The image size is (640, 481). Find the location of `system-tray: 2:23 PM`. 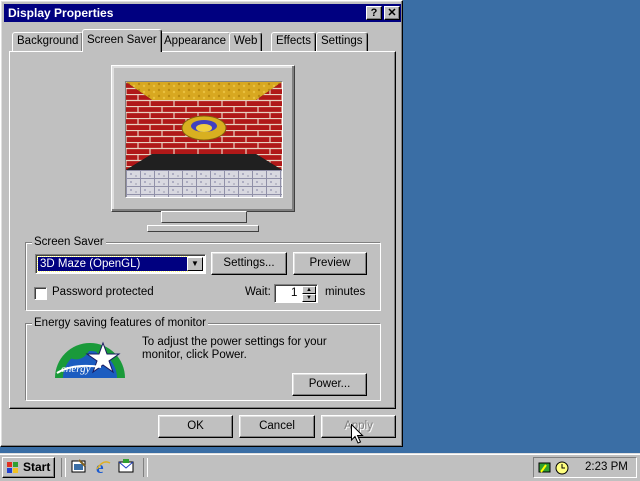

system-tray: 2:23 PM is located at coordinates (585, 467).